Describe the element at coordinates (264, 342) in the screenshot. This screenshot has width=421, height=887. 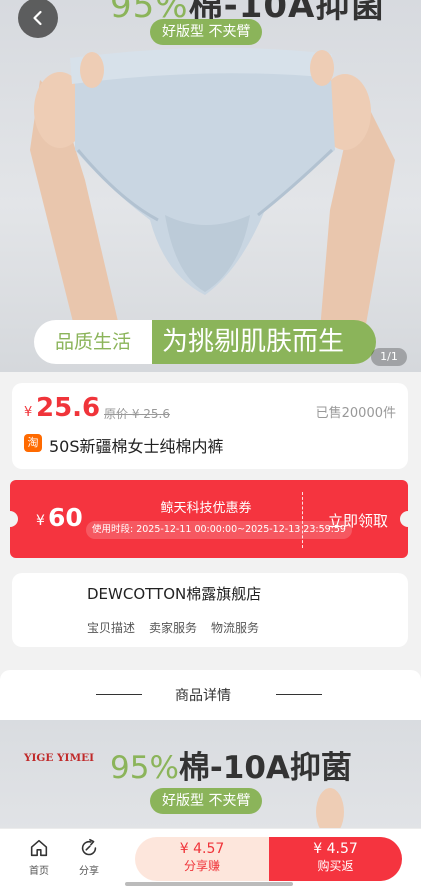
I see `slogan-right: 为挑剔肌肤而生` at that location.